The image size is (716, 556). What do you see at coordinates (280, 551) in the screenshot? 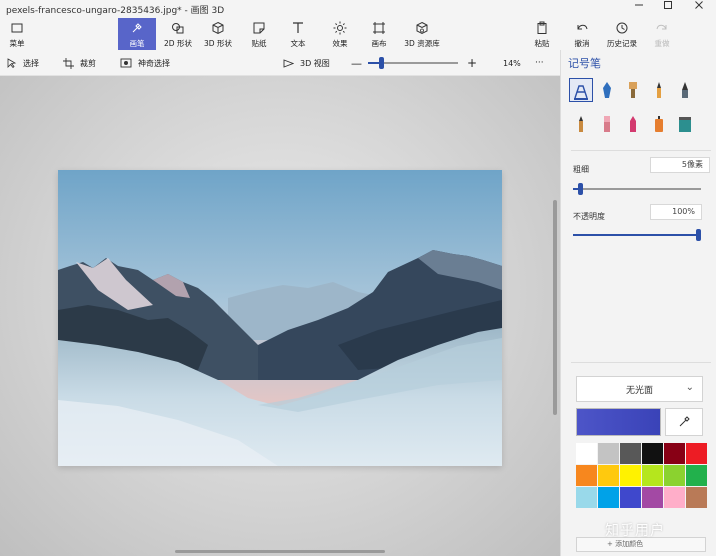
I see `horizontal-scrollbar` at bounding box center [280, 551].